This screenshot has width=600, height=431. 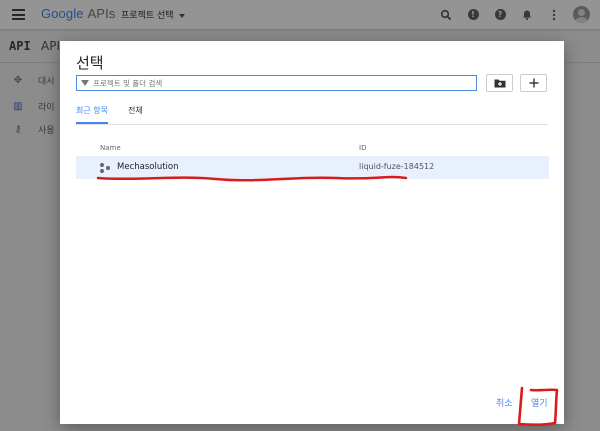 I want to click on dialog-title: 선택, so click(x=90, y=63).